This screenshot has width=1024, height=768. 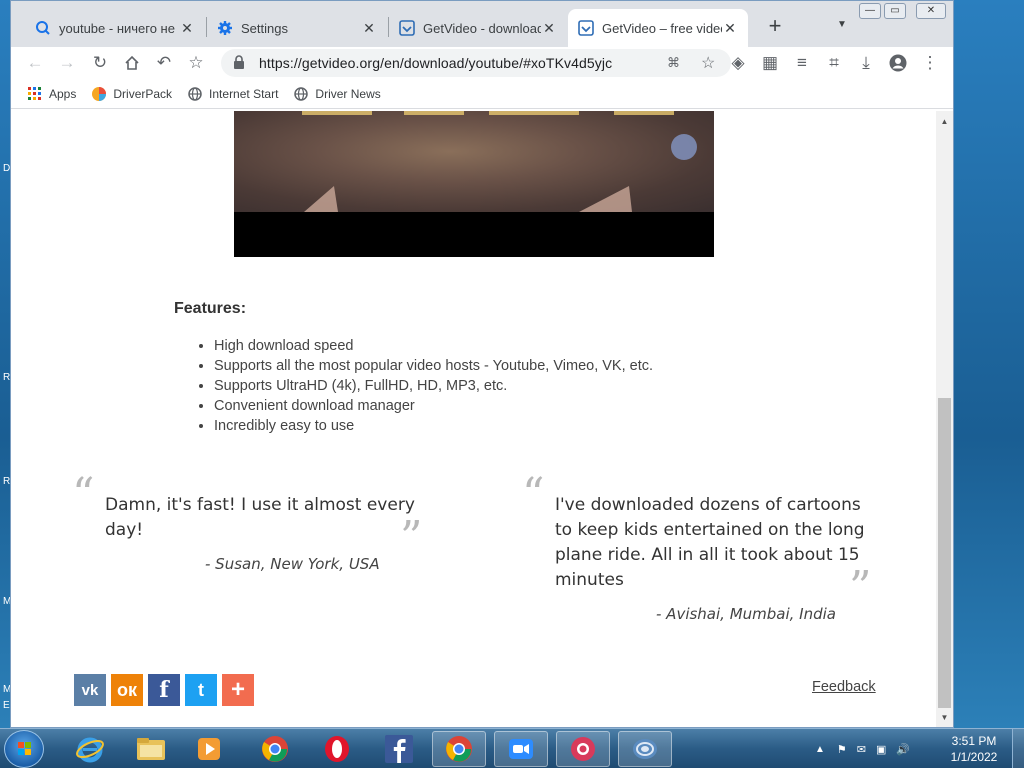 What do you see at coordinates (433, 346) in the screenshot?
I see `feature-item: High download speed` at bounding box center [433, 346].